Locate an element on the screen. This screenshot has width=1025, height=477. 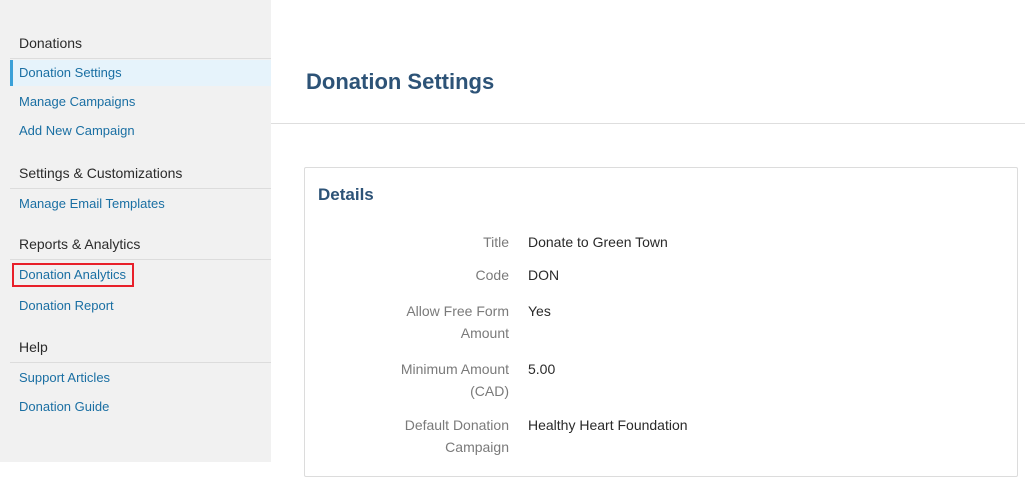
sidebar-heading-help: Help is located at coordinates (33, 347).